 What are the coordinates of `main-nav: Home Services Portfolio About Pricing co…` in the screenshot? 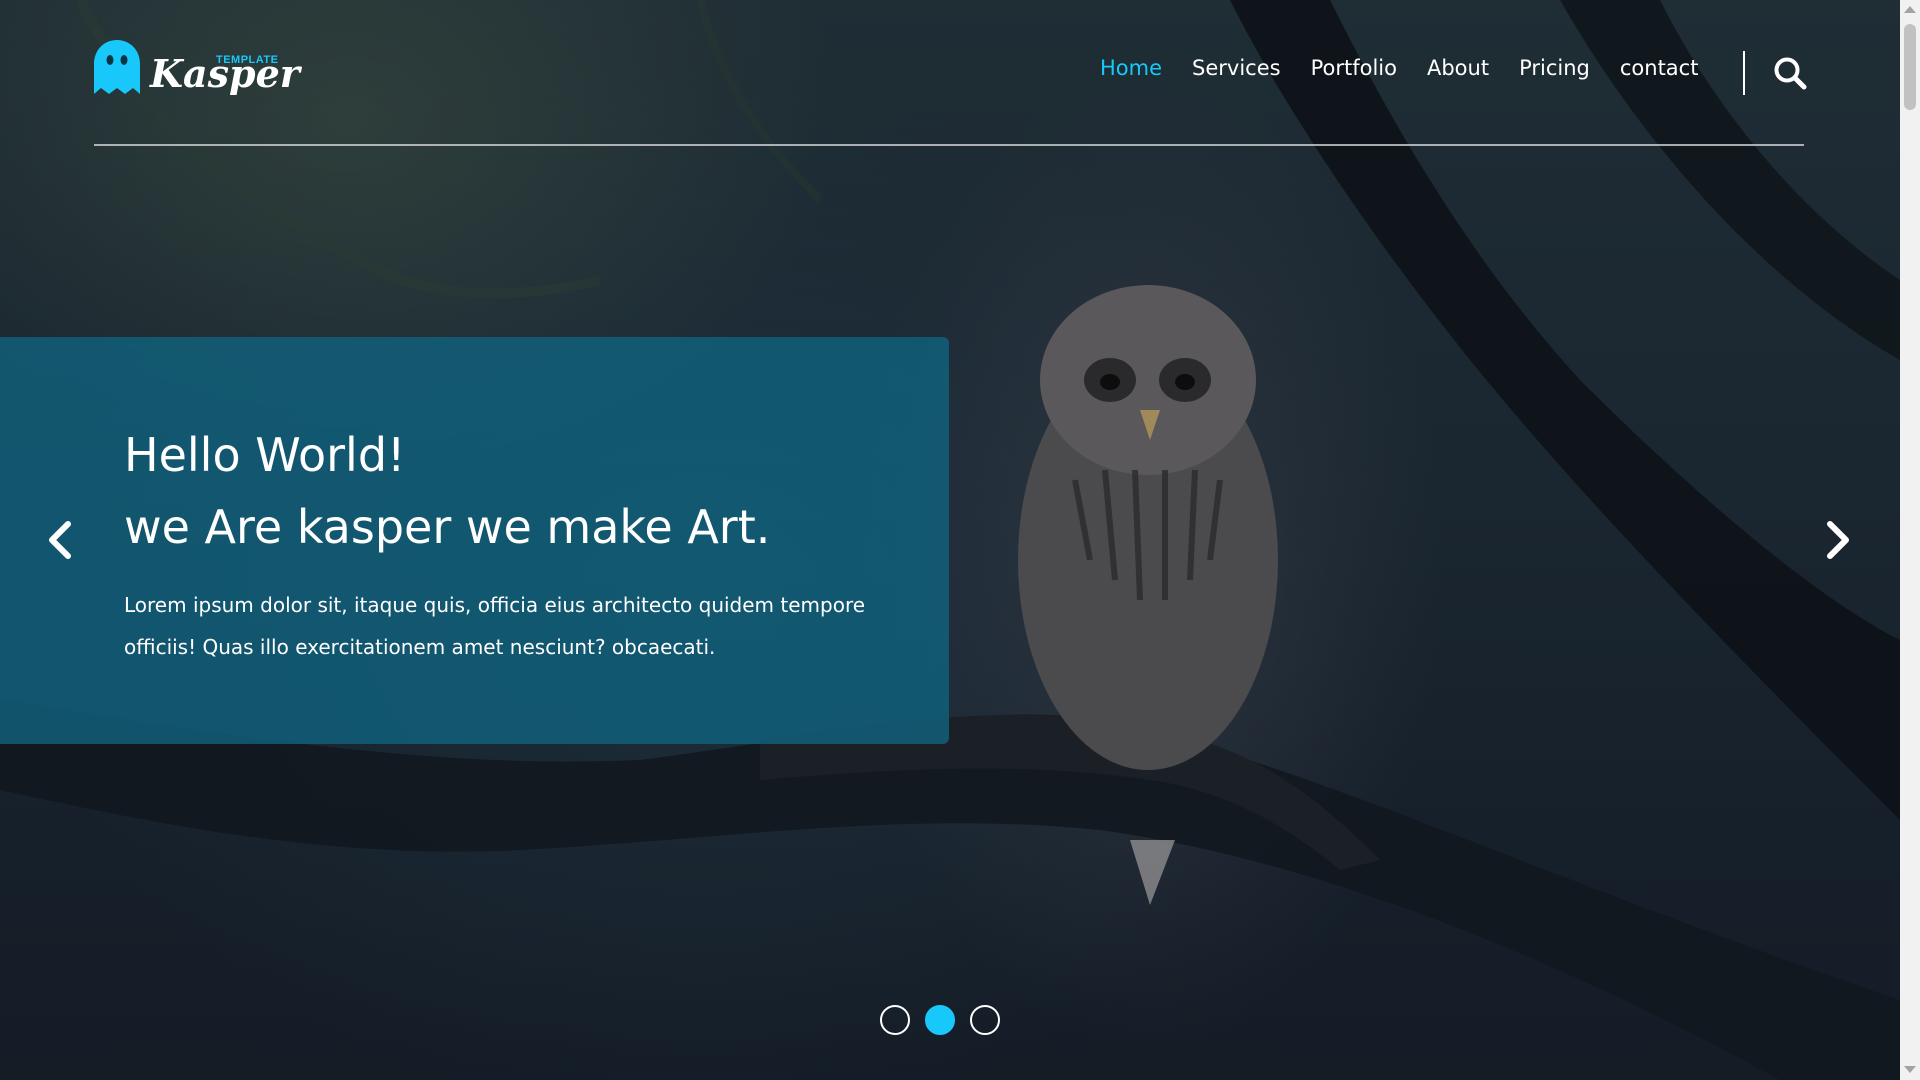 It's located at (1414, 68).